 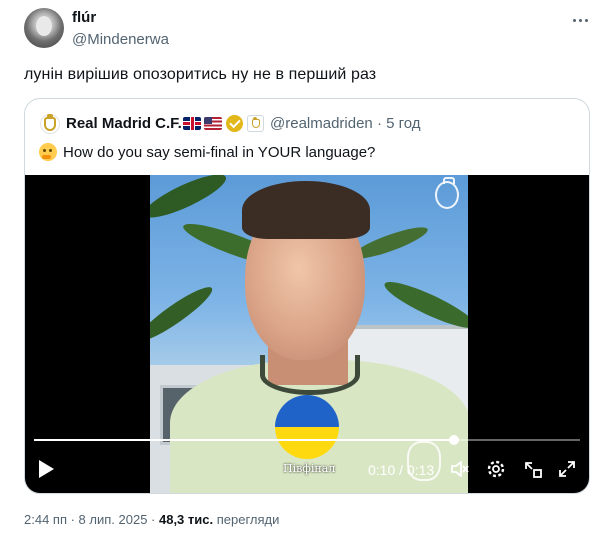 What do you see at coordinates (244, 440) in the screenshot?
I see `progress-fill` at bounding box center [244, 440].